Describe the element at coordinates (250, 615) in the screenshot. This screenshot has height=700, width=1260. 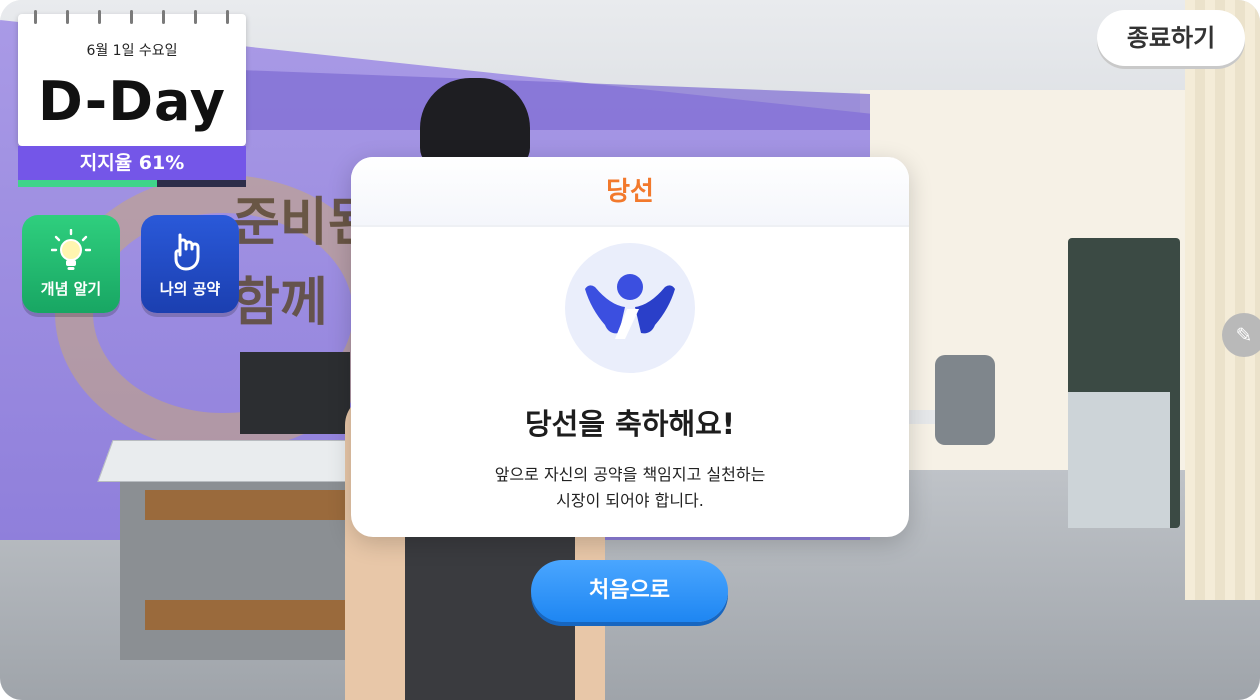
I see `desk-wood-panel-lower` at that location.